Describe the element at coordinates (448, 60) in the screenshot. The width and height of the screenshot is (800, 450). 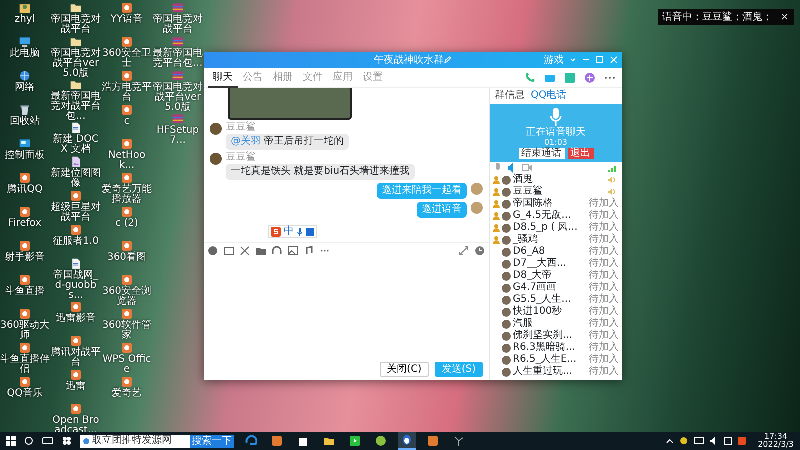
I see `edit-icon` at that location.